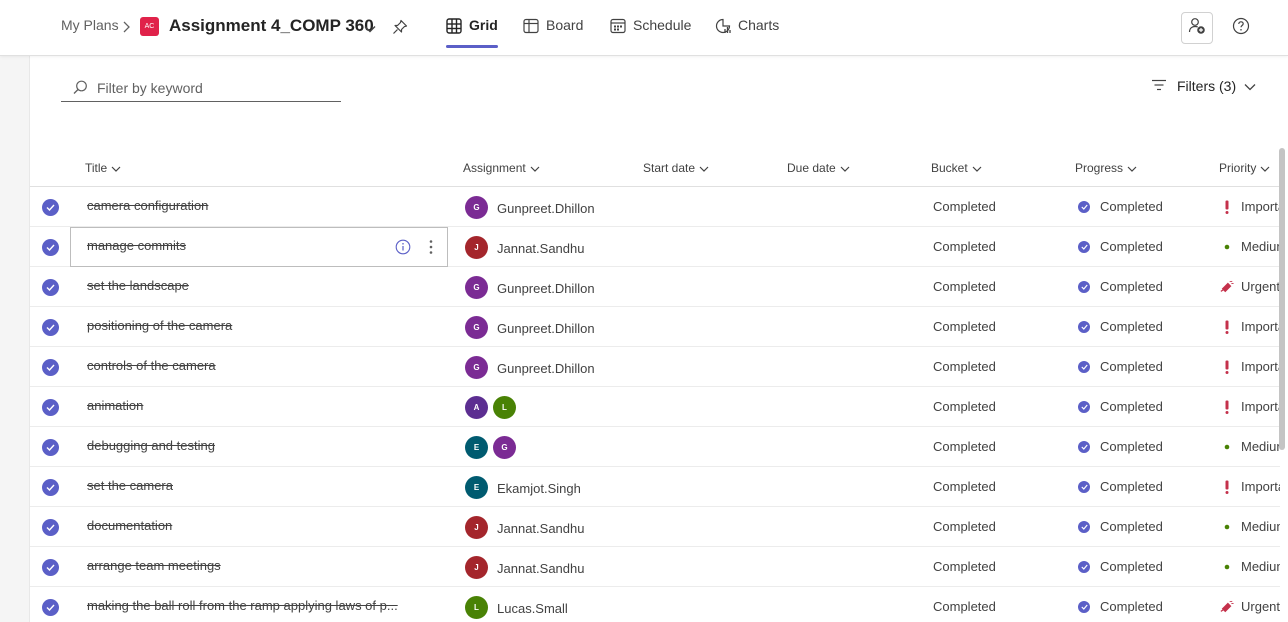 This screenshot has width=1288, height=622. I want to click on task-assignees: EG, so click(493, 447).